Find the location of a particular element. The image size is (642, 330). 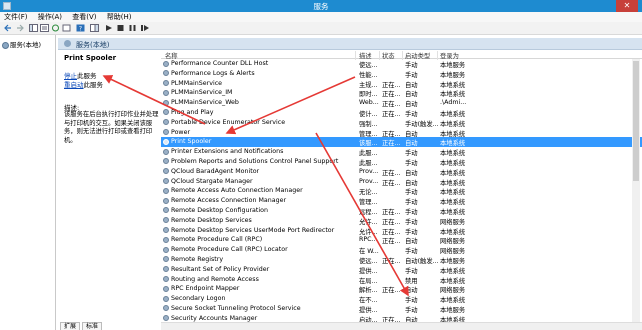

menu-view: 查看(V) is located at coordinates (84, 17).